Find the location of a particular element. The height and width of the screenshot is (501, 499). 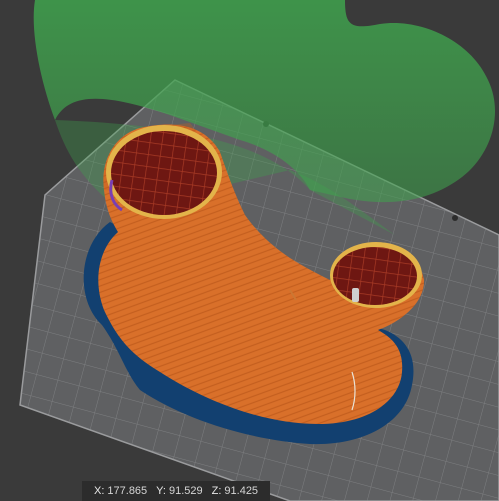

x-coordinate: X: 177.865 is located at coordinates (120, 491).